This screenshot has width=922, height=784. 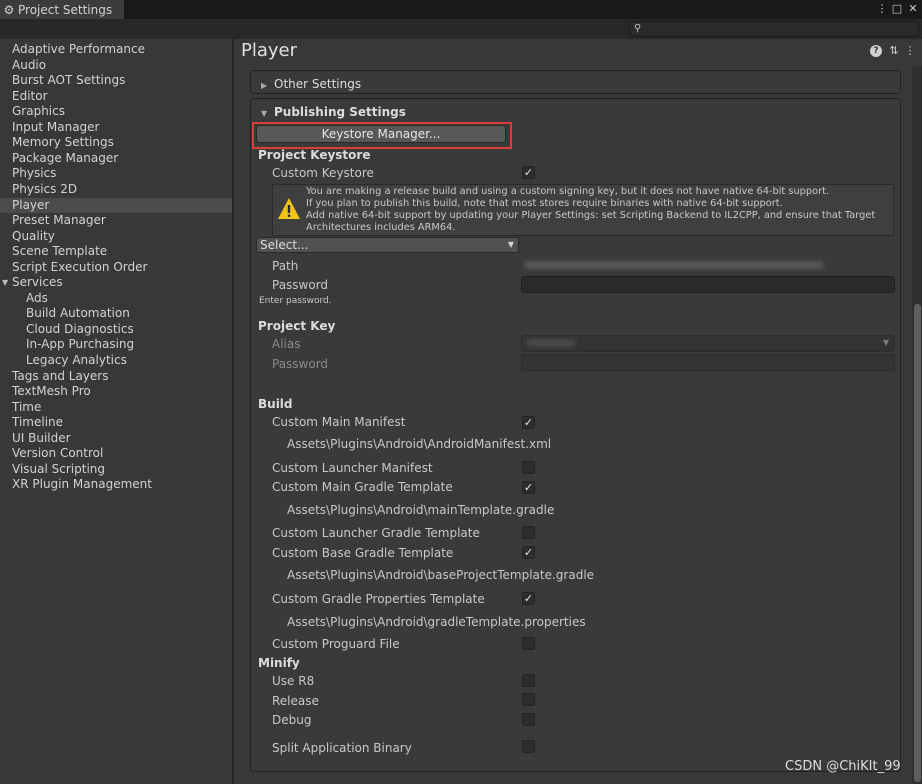 What do you see at coordinates (116, 205) in the screenshot?
I see `sidebar-item-player: Player` at bounding box center [116, 205].